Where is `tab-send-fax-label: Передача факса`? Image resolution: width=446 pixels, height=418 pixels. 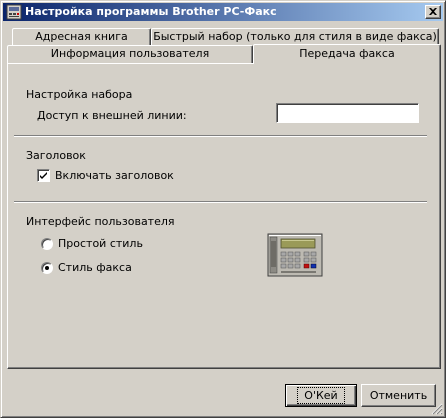 tab-send-fax-label: Передача факса is located at coordinates (347, 53).